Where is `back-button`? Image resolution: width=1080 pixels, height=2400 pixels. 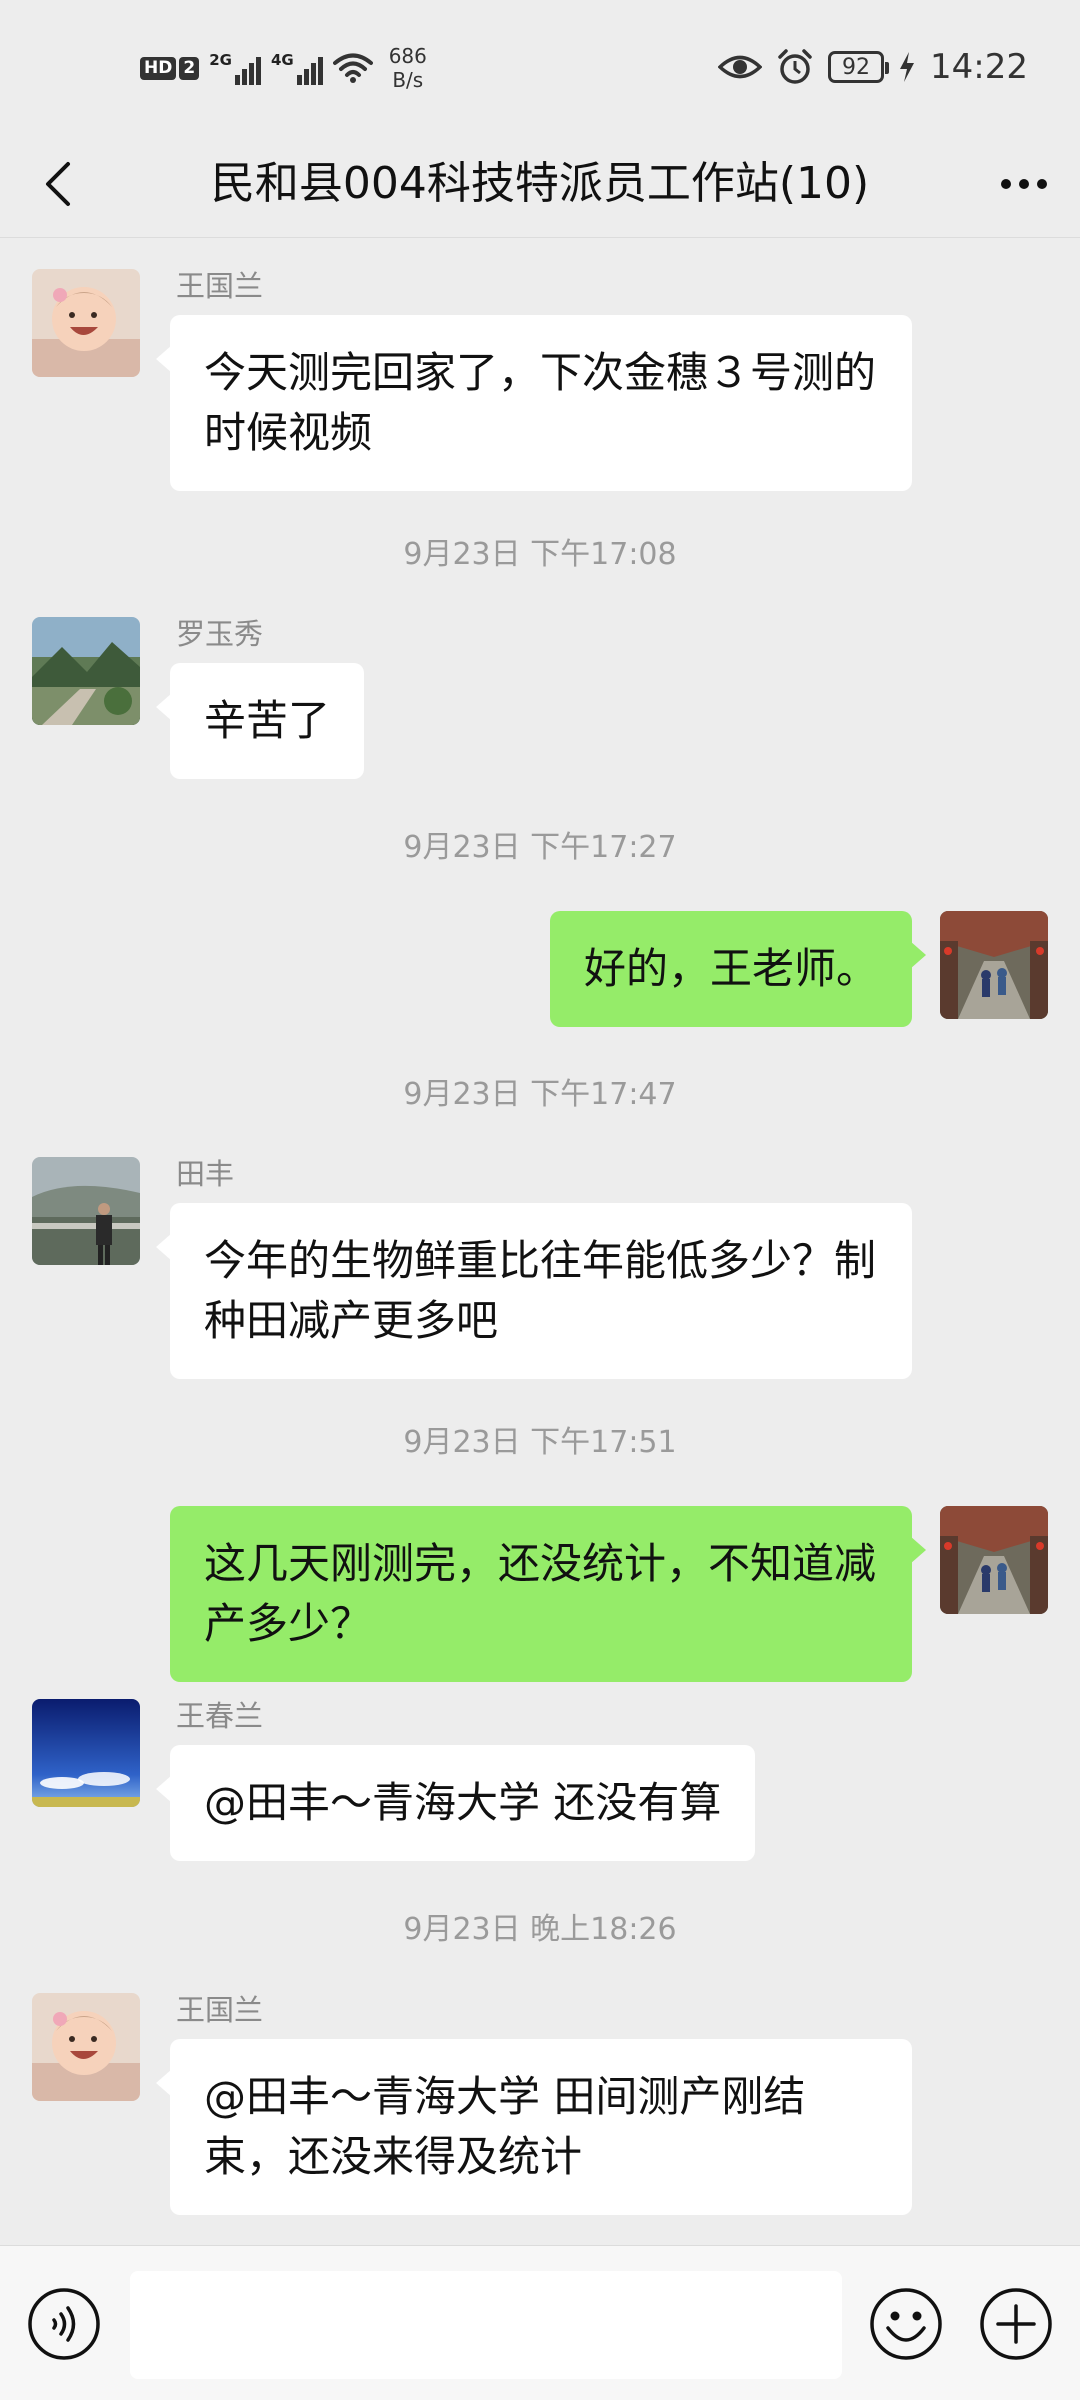
back-button is located at coordinates (60, 184).